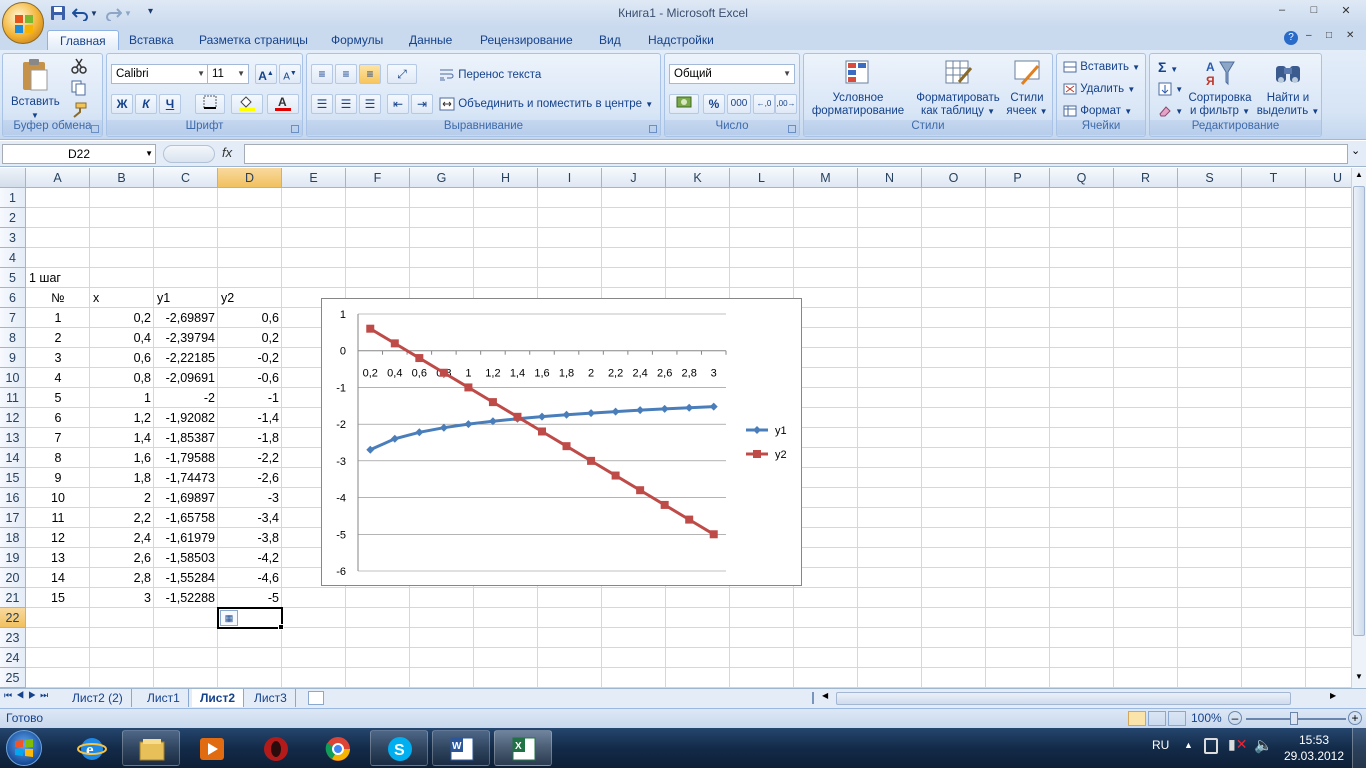 Image resolution: width=1366 pixels, height=770 pixels. I want to click on row-header-10: 10, so click(13, 378).